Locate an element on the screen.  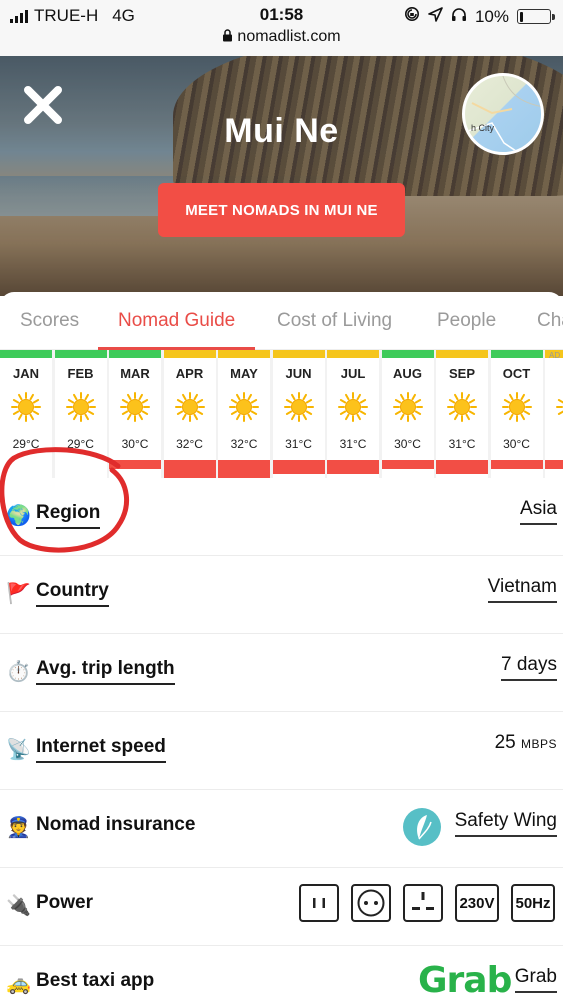
map-icon is located at coordinates (503, 114).